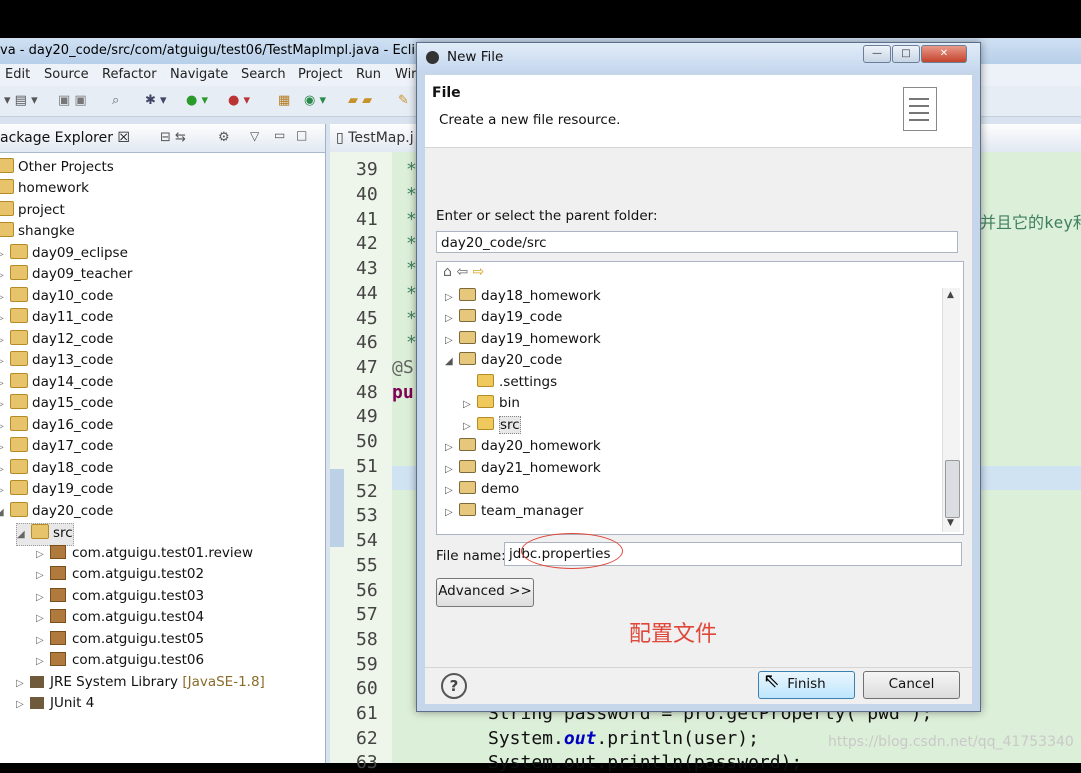 The height and width of the screenshot is (773, 1081). Describe the element at coordinates (156, 100) in the screenshot. I see `debug-icon: ✱ ▾` at that location.